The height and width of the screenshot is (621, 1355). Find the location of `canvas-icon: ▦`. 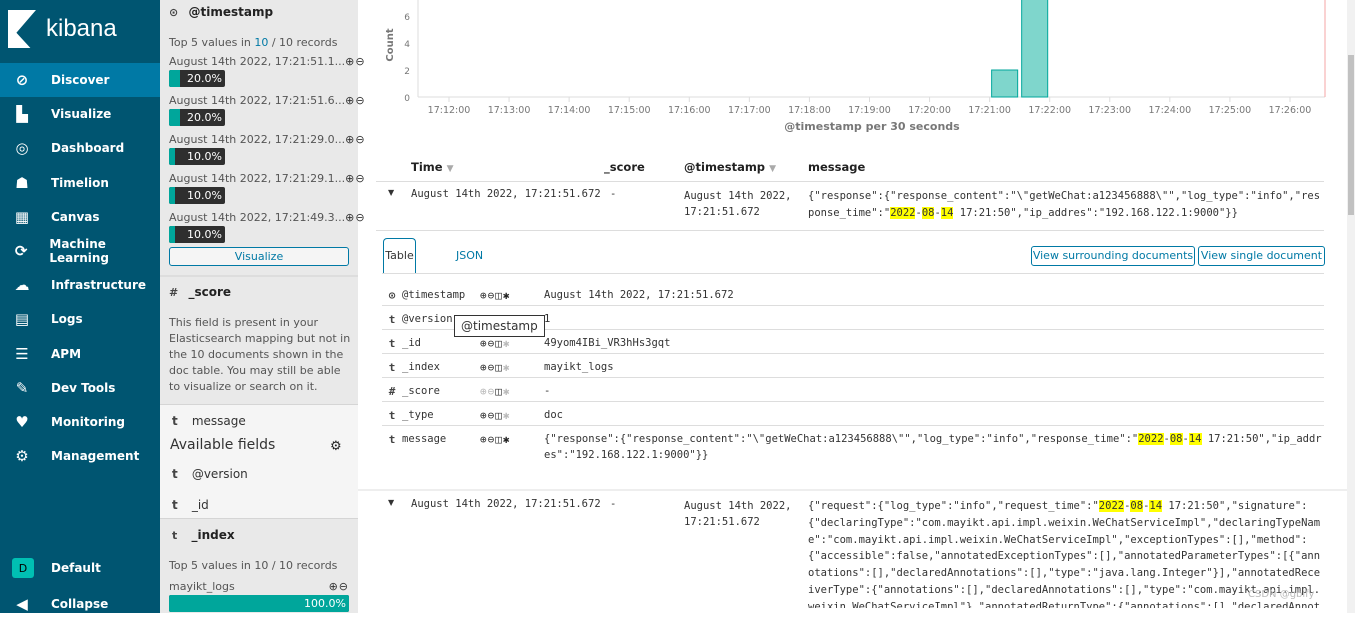

canvas-icon: ▦ is located at coordinates (22, 216).